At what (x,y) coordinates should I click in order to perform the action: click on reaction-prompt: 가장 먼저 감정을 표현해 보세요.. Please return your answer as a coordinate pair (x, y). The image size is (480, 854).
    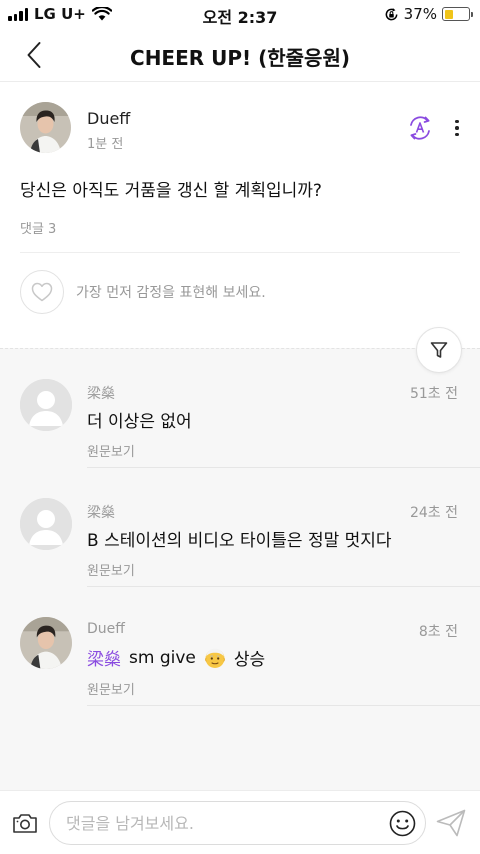
    Looking at the image, I should click on (171, 293).